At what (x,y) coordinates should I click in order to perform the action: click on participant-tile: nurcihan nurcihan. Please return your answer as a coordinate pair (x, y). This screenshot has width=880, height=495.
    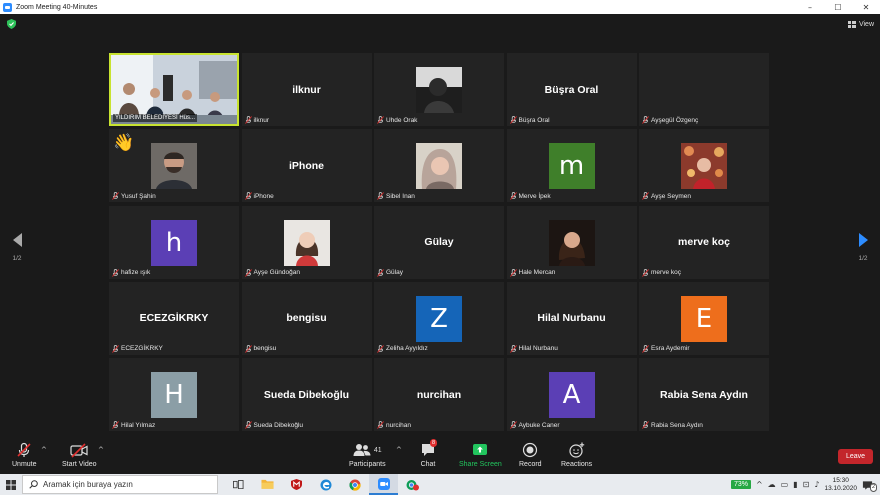
    Looking at the image, I should click on (439, 394).